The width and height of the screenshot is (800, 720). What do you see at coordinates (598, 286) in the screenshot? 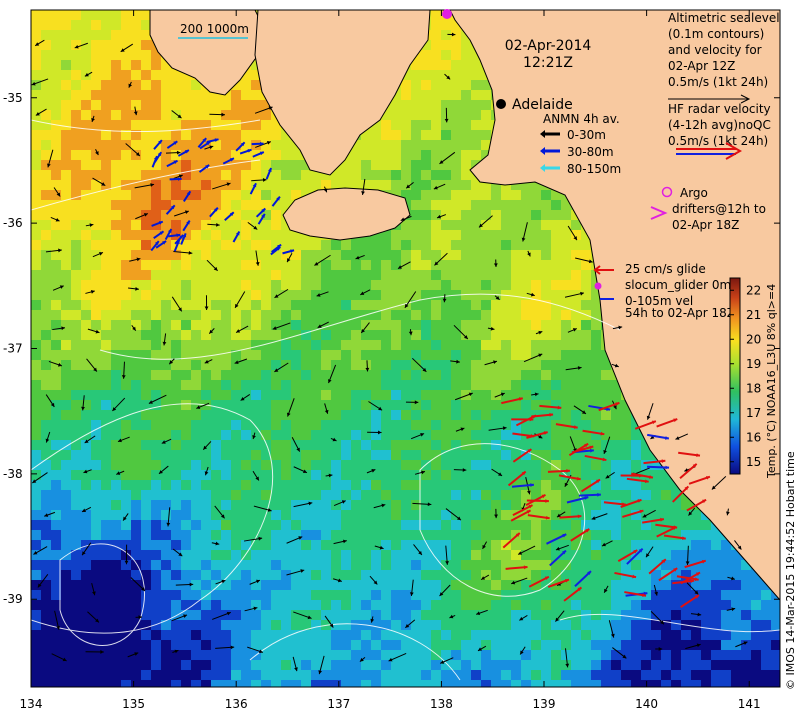
I see `glider-position-icon` at bounding box center [598, 286].